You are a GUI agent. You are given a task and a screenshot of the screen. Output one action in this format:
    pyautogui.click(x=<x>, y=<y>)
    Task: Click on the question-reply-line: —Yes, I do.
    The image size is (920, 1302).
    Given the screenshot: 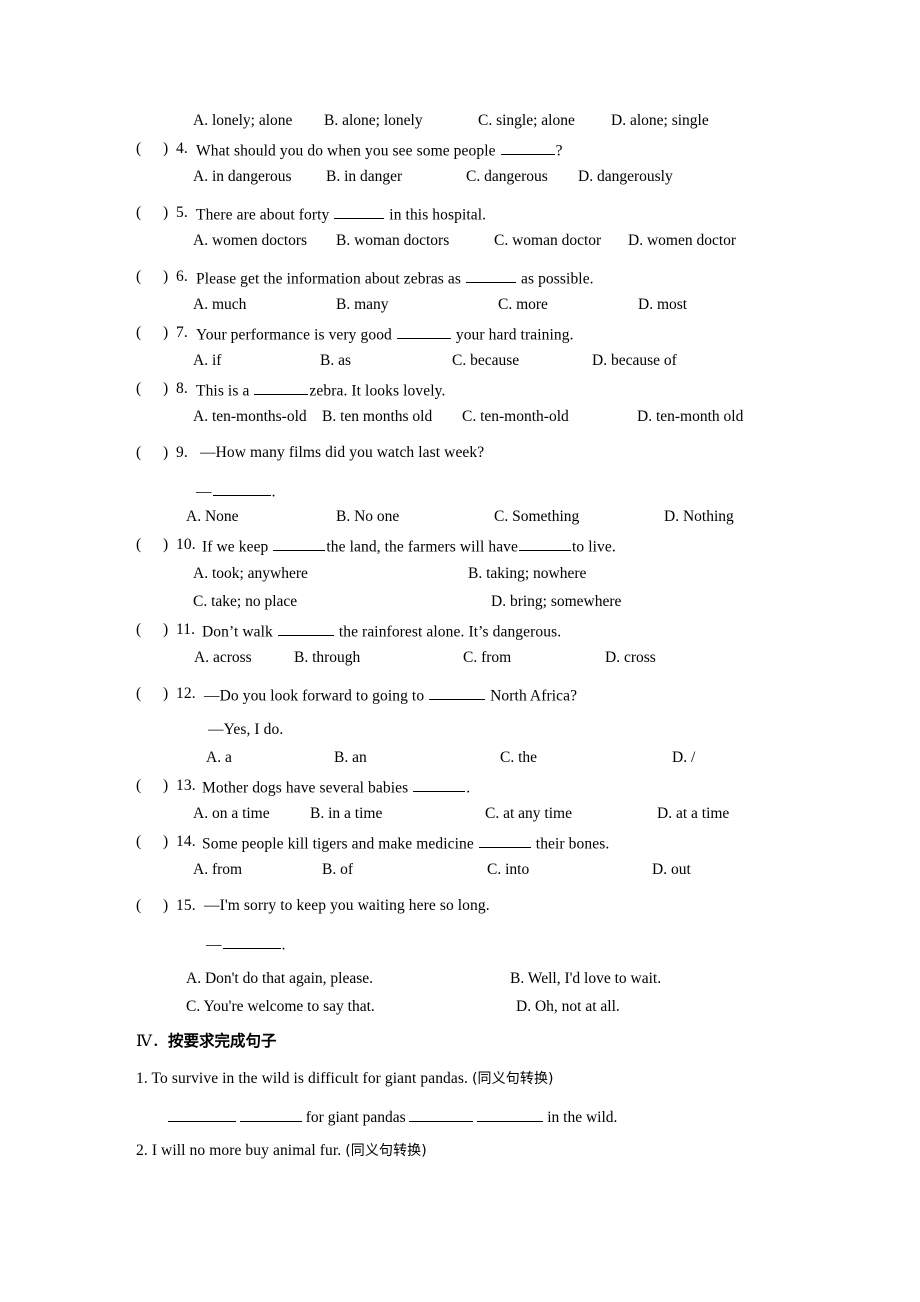 What is the action you would take?
    pyautogui.click(x=246, y=729)
    